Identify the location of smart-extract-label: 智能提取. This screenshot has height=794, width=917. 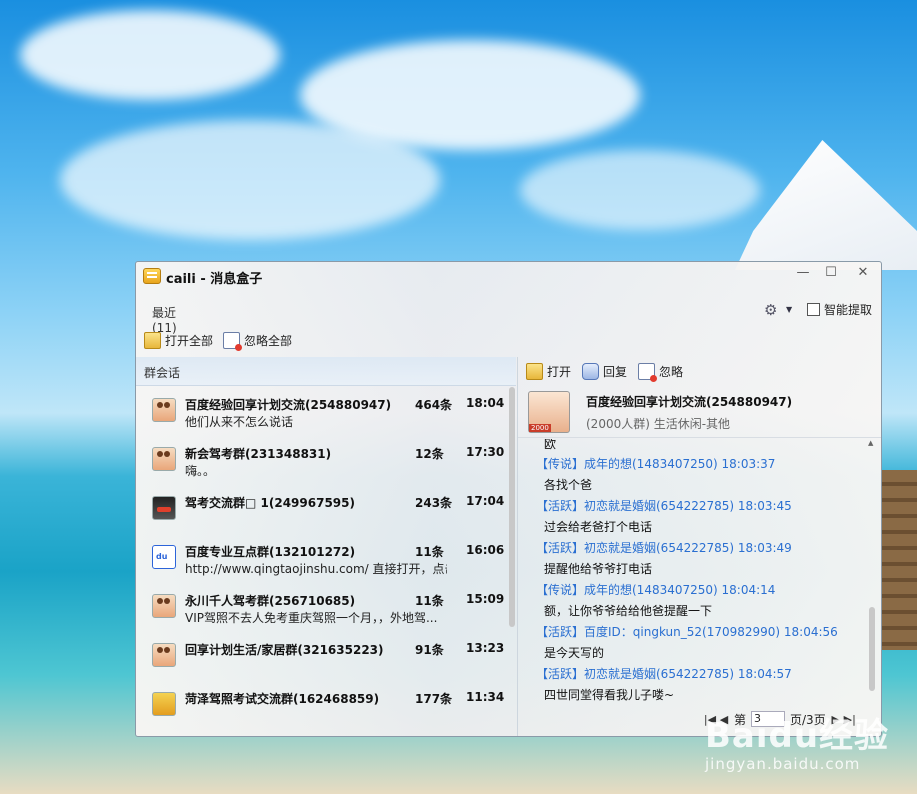
(848, 309).